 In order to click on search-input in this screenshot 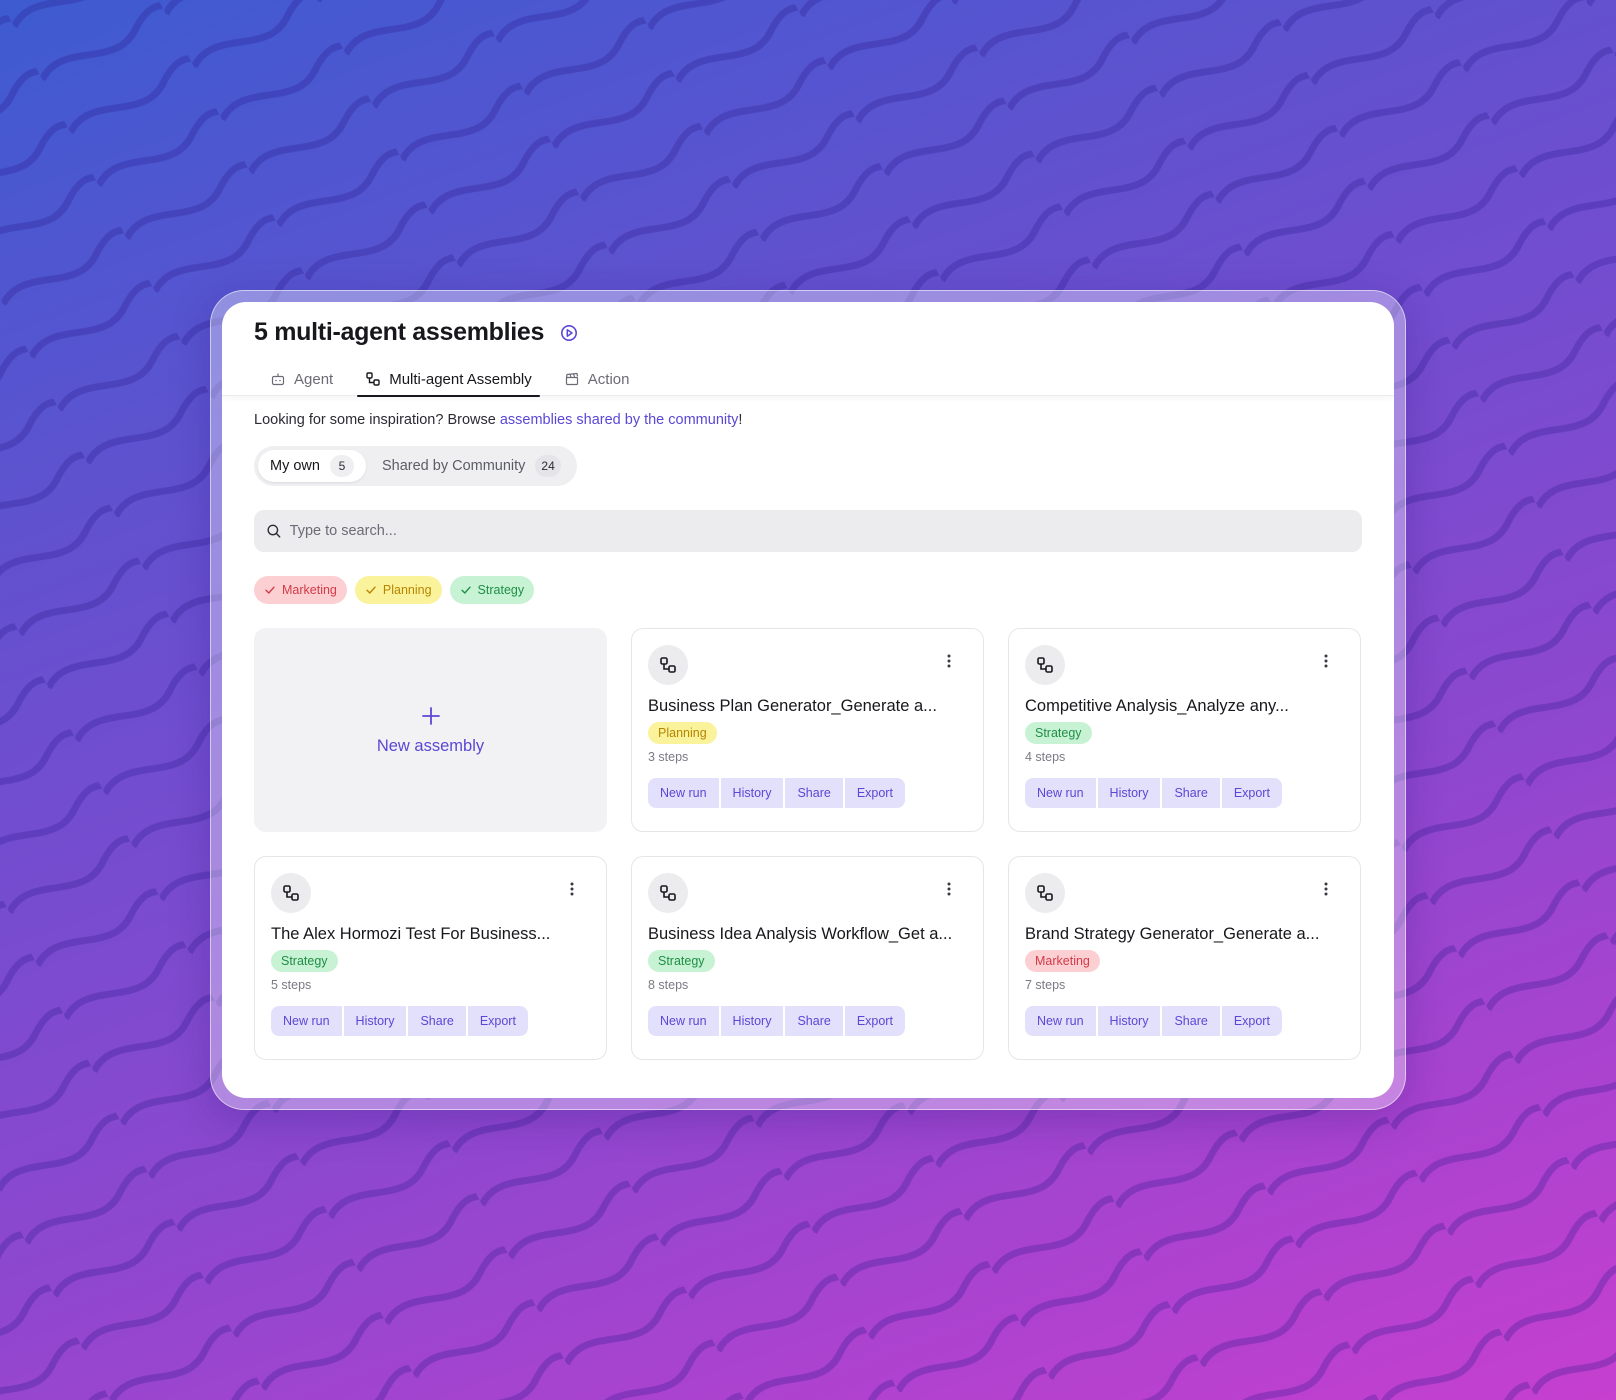, I will do `click(819, 531)`.